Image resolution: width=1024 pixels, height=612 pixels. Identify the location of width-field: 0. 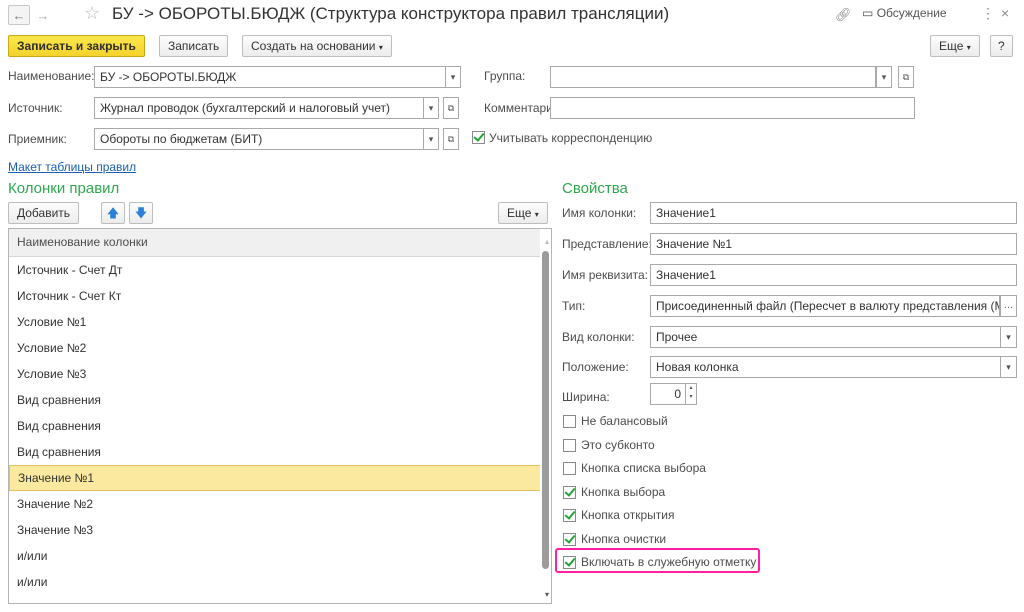
(668, 394).